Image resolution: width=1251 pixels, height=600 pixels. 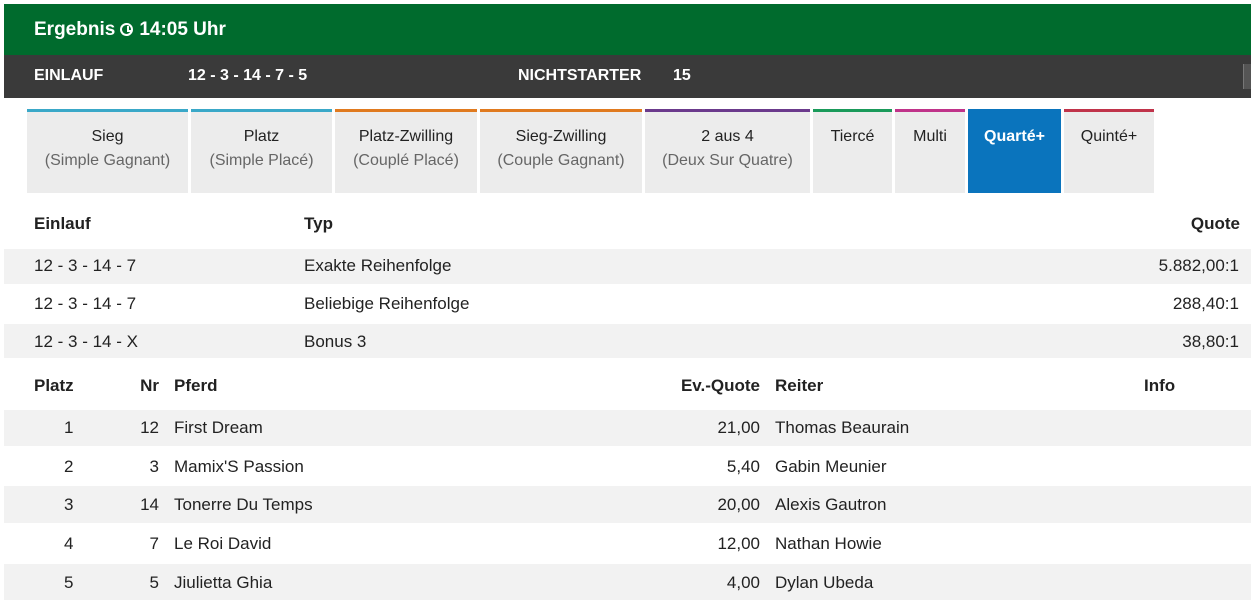 I want to click on tab-label: Platz, so click(x=261, y=136).